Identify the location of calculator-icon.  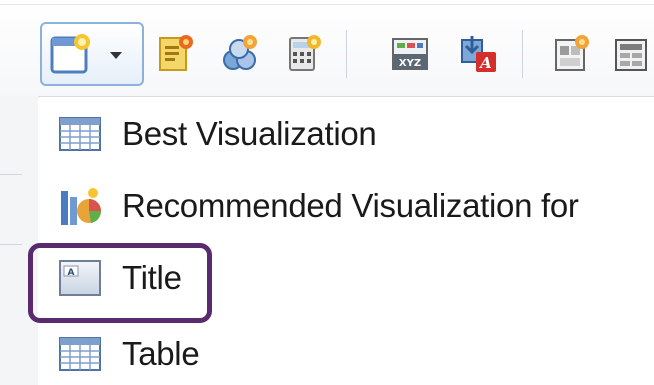
(304, 54).